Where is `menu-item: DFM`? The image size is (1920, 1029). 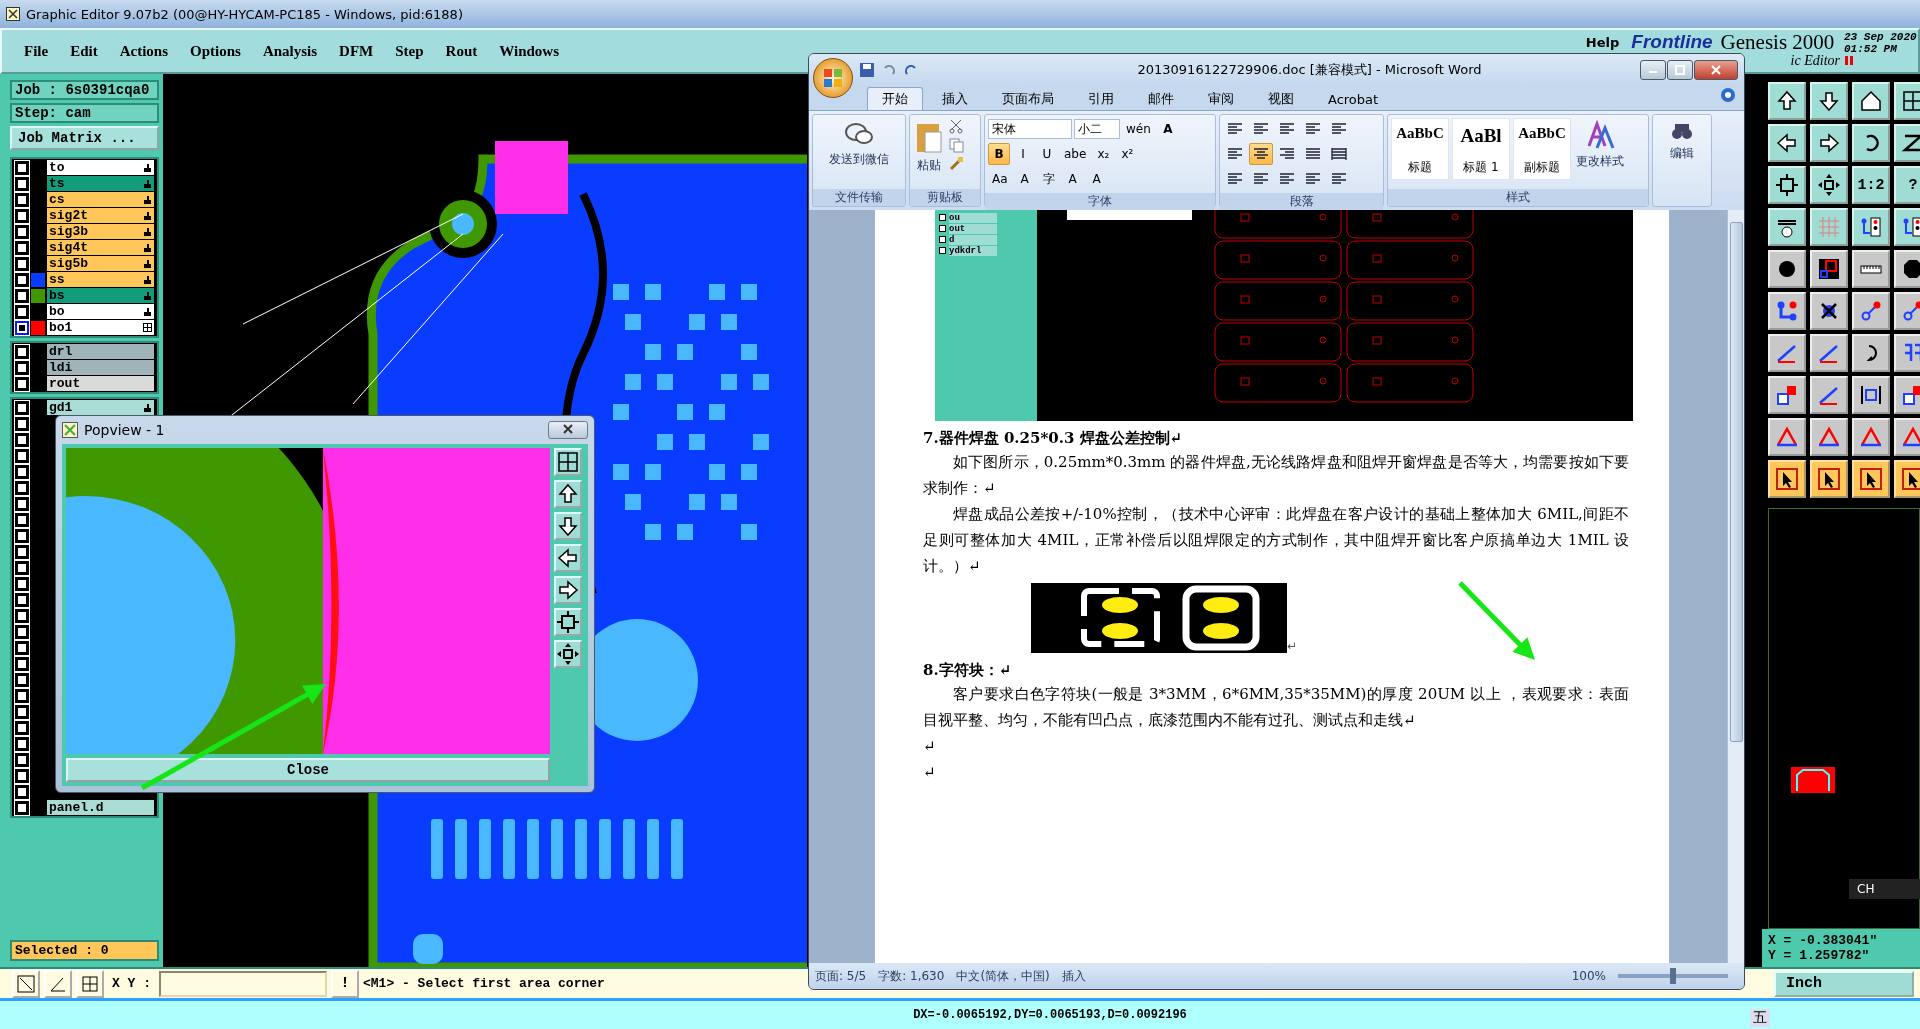
menu-item: DFM is located at coordinates (356, 51).